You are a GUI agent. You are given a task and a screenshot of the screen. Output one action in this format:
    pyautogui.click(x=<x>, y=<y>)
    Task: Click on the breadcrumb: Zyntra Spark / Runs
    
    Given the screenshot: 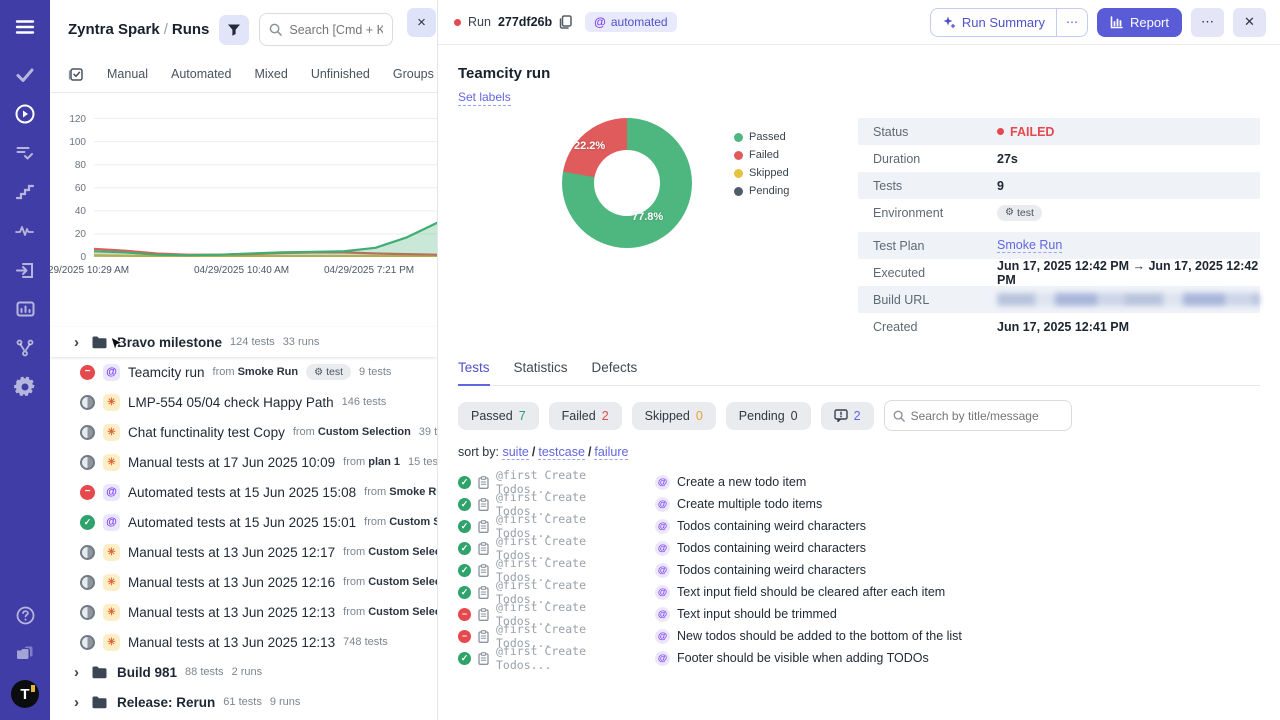 What is the action you would take?
    pyautogui.click(x=138, y=29)
    